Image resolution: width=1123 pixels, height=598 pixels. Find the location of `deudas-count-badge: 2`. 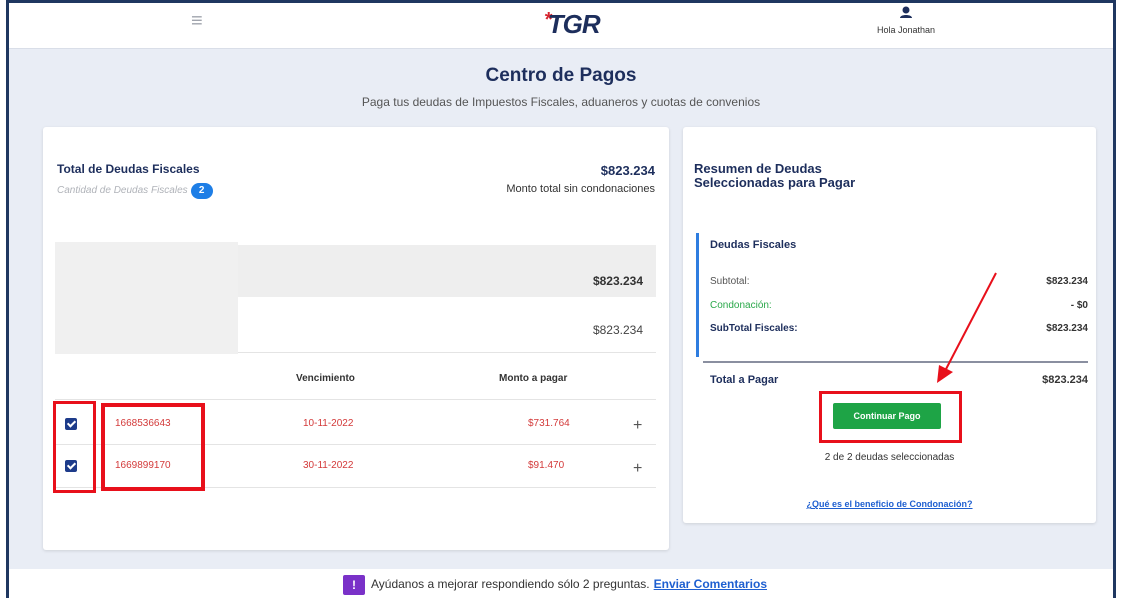

deudas-count-badge: 2 is located at coordinates (201, 191).